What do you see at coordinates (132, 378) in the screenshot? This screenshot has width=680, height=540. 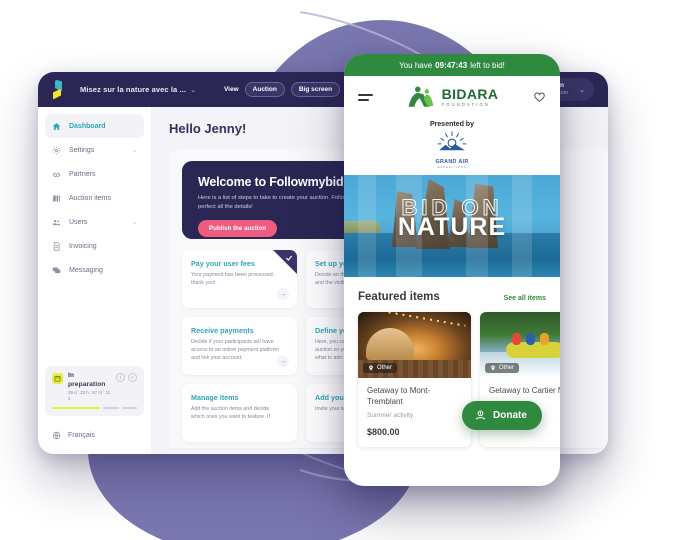 I see `check-circle-icon: ✓` at bounding box center [132, 378].